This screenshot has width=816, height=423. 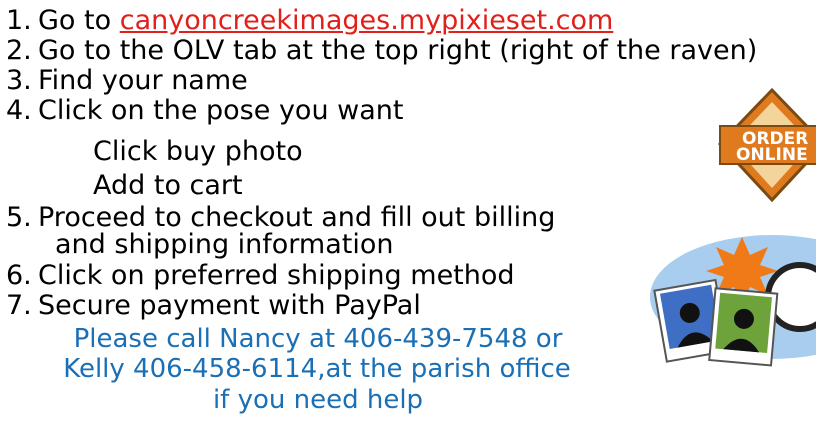 I want to click on camera-photos-svg, so click(x=733, y=301).